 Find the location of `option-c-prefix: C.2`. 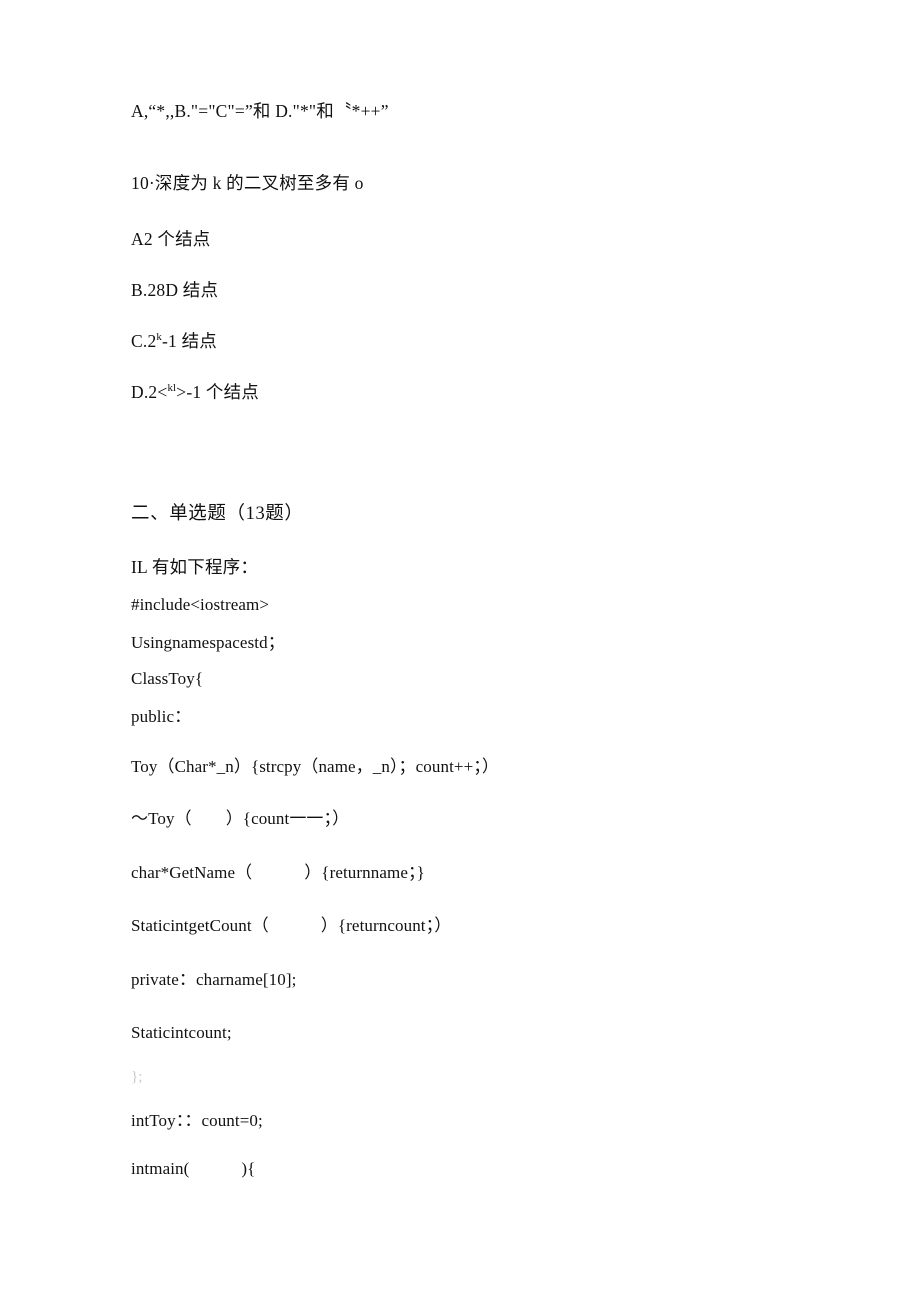

option-c-prefix: C.2 is located at coordinates (144, 341).